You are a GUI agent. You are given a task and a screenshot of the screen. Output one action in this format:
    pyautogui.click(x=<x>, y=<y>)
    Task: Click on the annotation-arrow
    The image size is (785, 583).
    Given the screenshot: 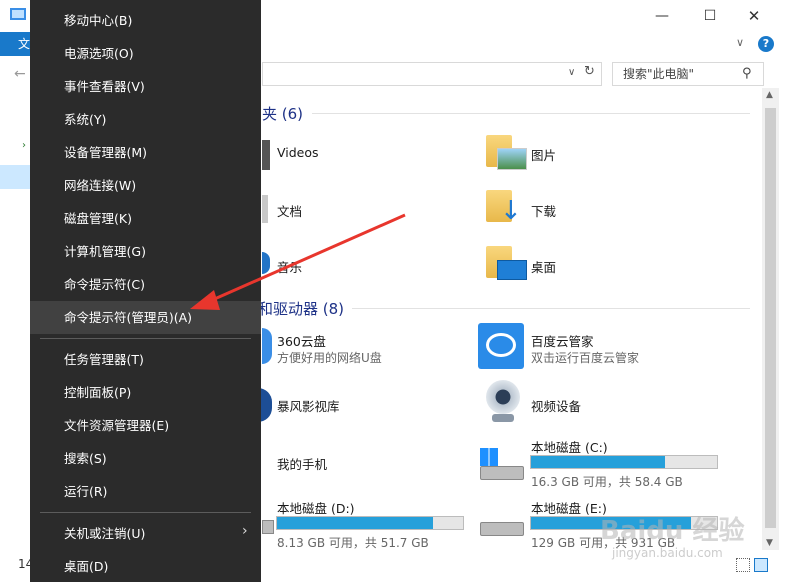 What is the action you would take?
    pyautogui.click(x=298, y=261)
    